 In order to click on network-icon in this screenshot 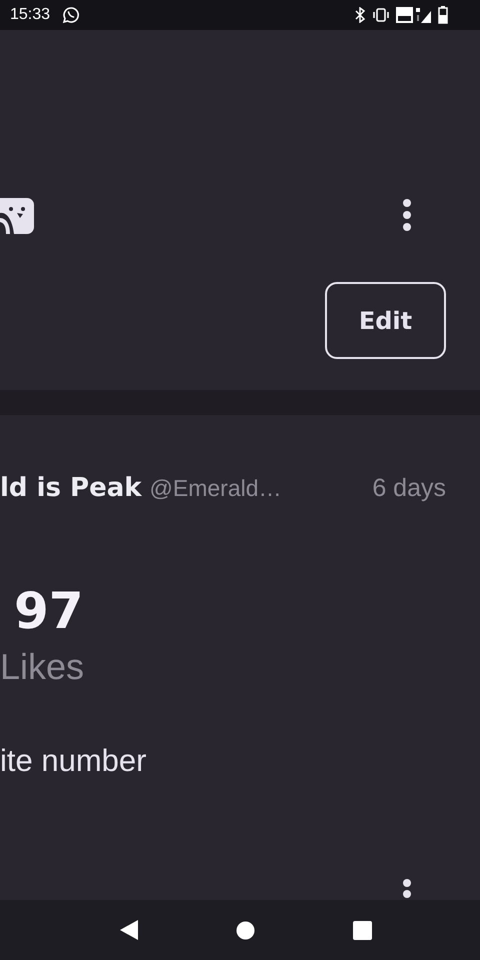, I will do `click(414, 15)`.